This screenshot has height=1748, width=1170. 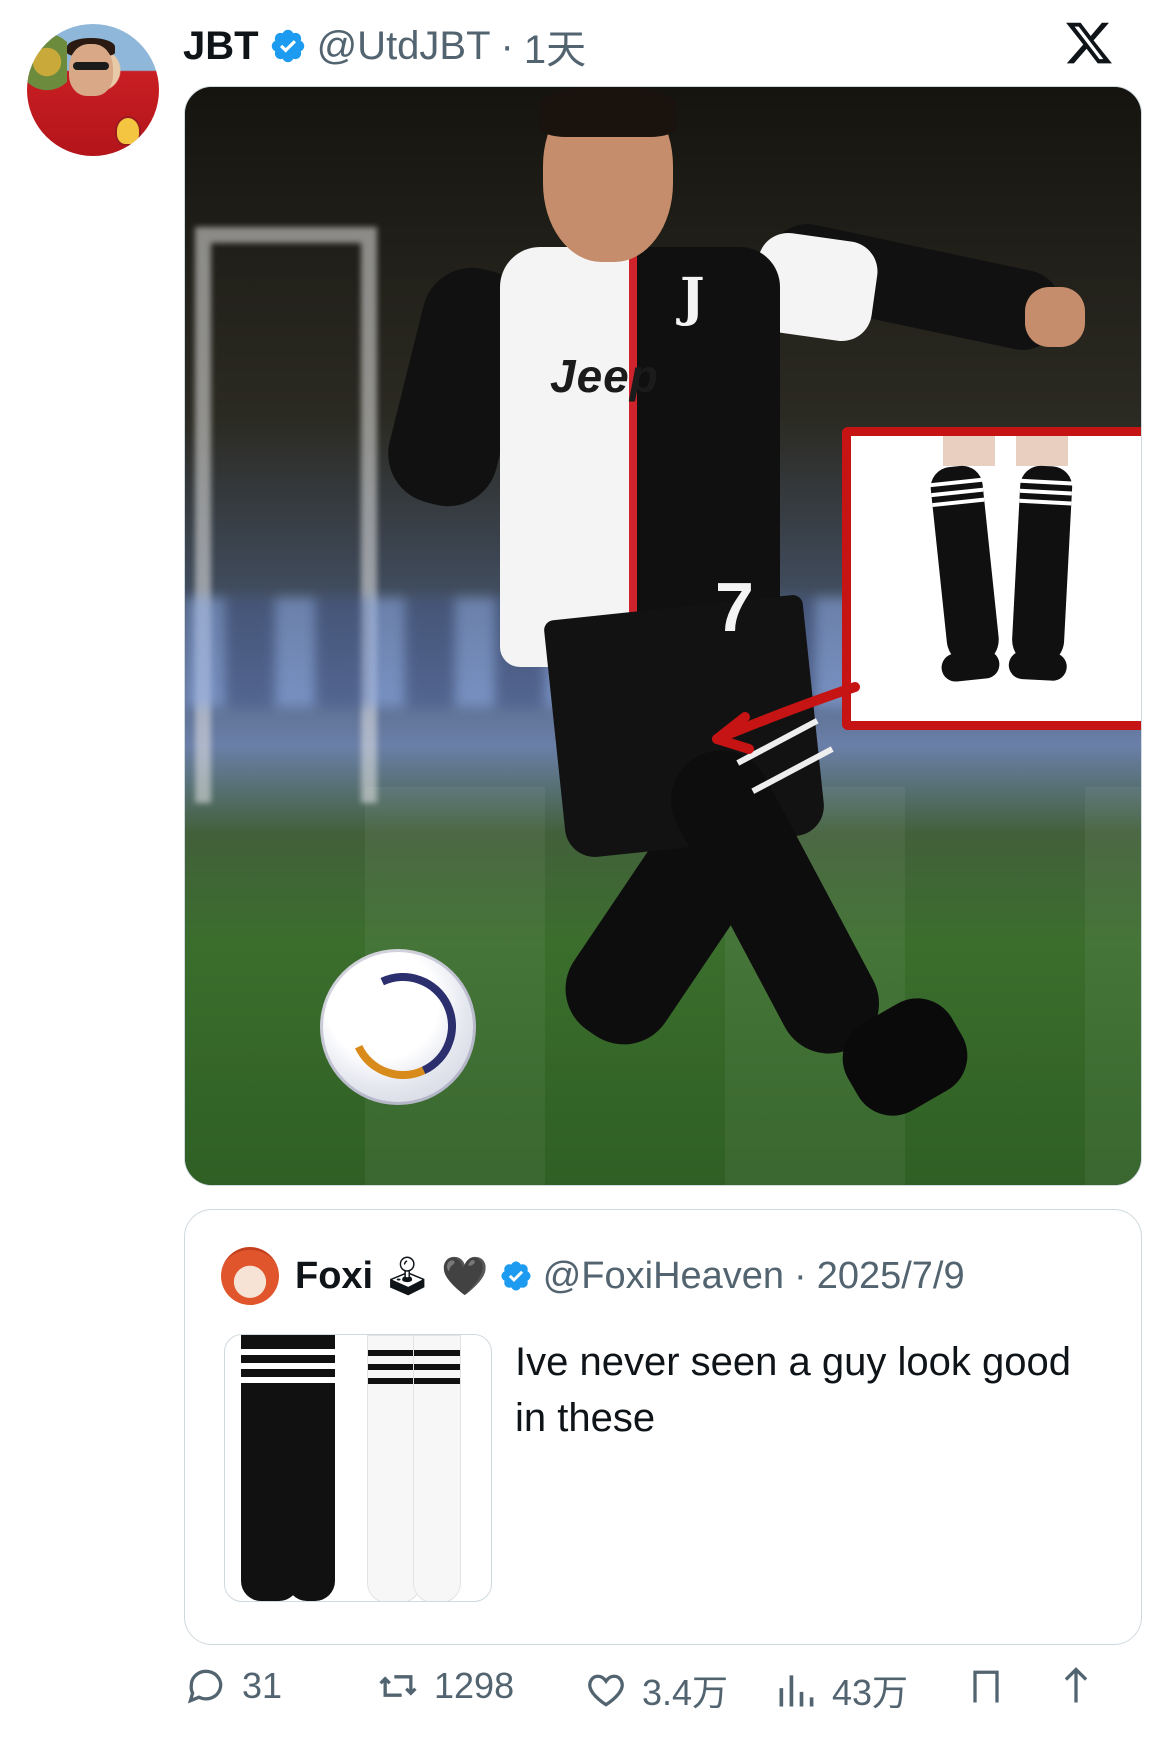 I want to click on quoted-tweet-text: Ive never seen a guy look good in these, so click(x=793, y=1390).